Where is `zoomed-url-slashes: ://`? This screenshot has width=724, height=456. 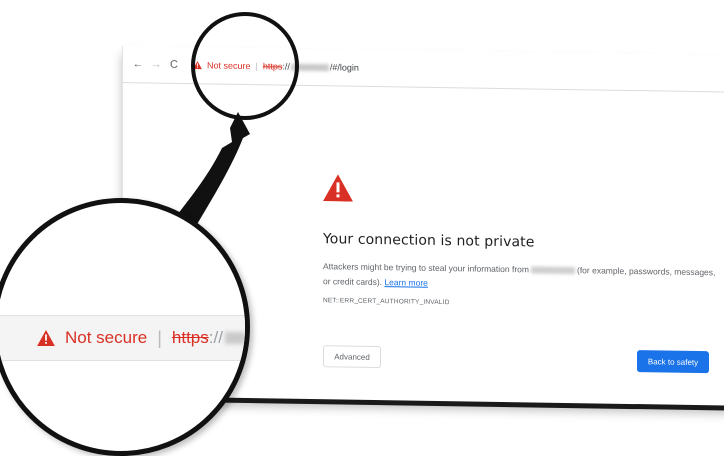 zoomed-url-slashes: :// is located at coordinates (215, 337).